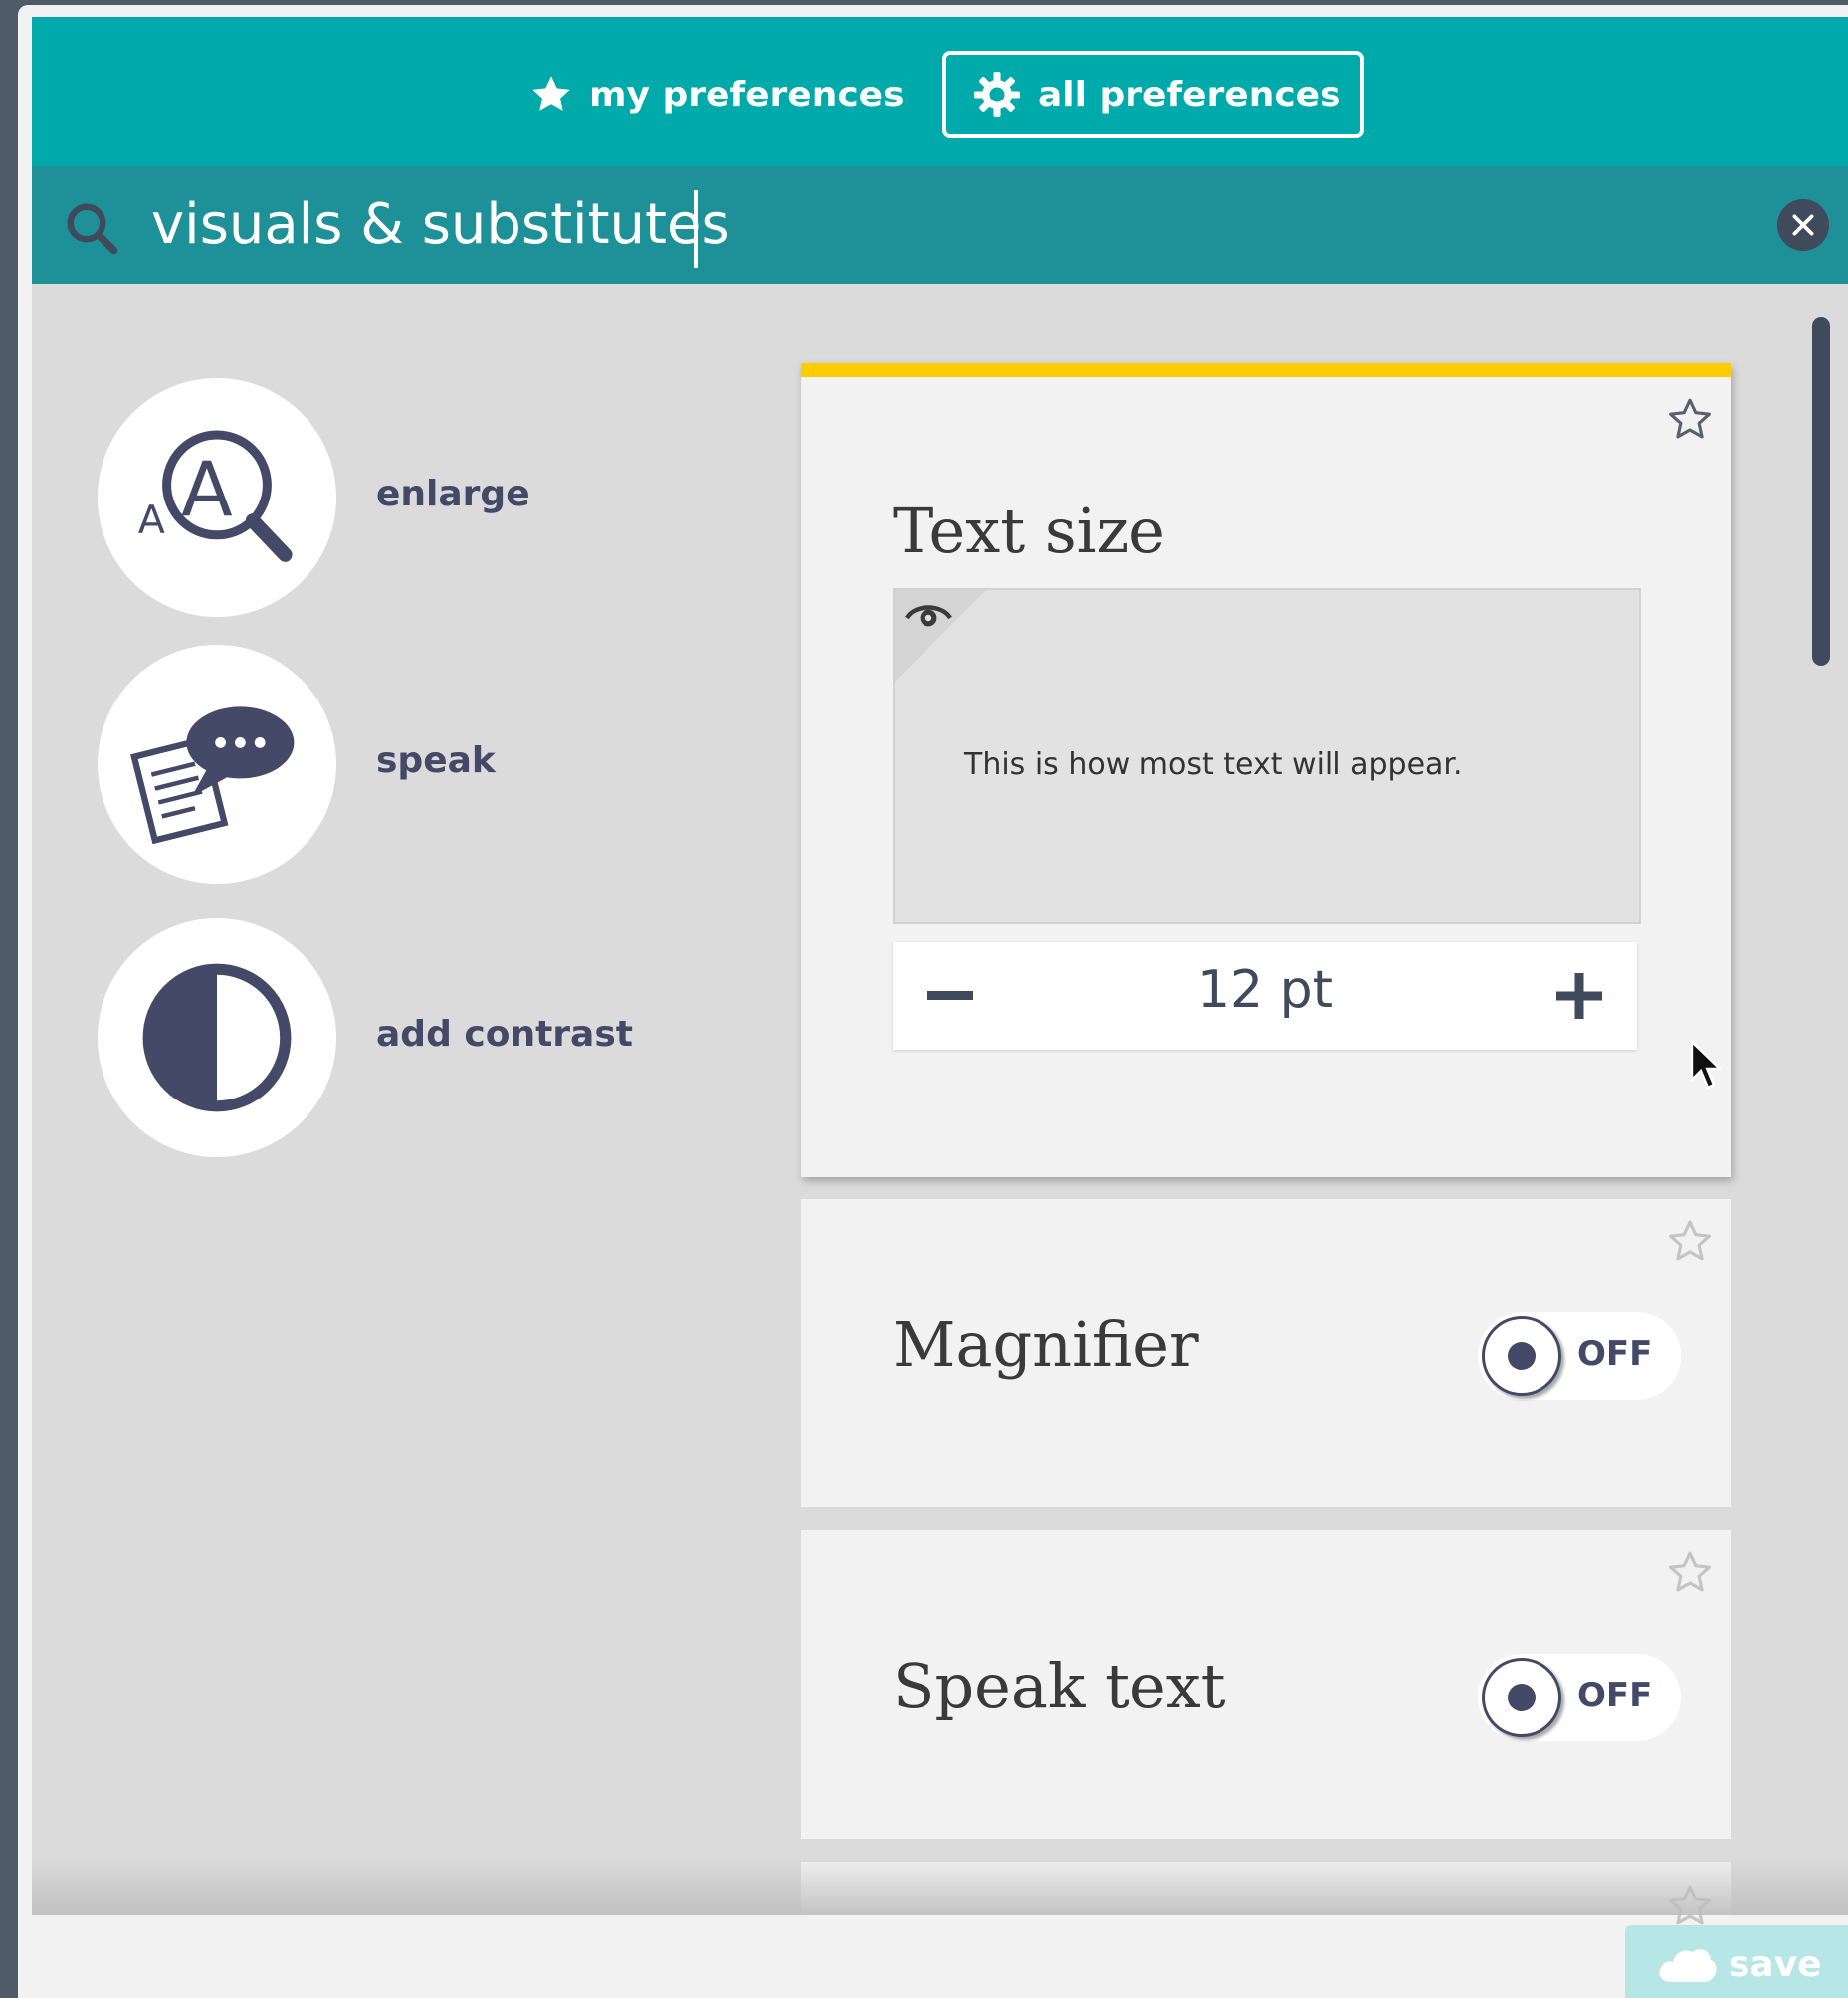 Image resolution: width=1848 pixels, height=1998 pixels. What do you see at coordinates (997, 94) in the screenshot?
I see `gear-icon` at bounding box center [997, 94].